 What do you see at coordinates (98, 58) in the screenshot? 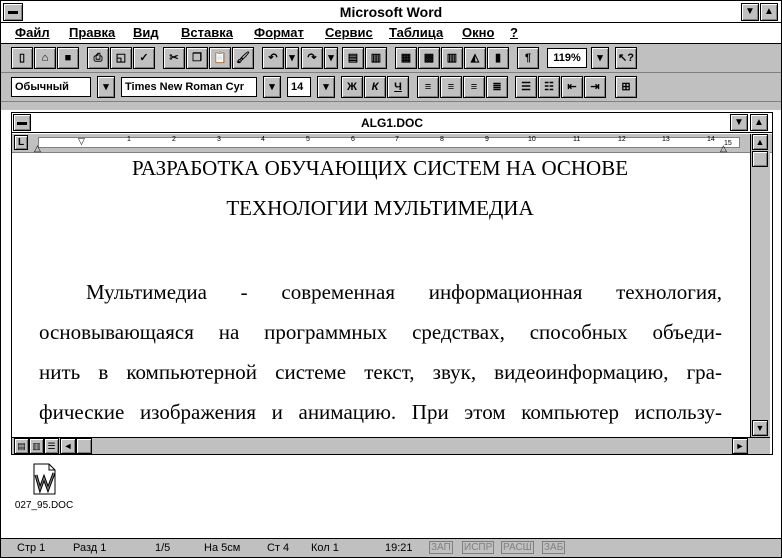
I see `print-icon: ⎙` at bounding box center [98, 58].